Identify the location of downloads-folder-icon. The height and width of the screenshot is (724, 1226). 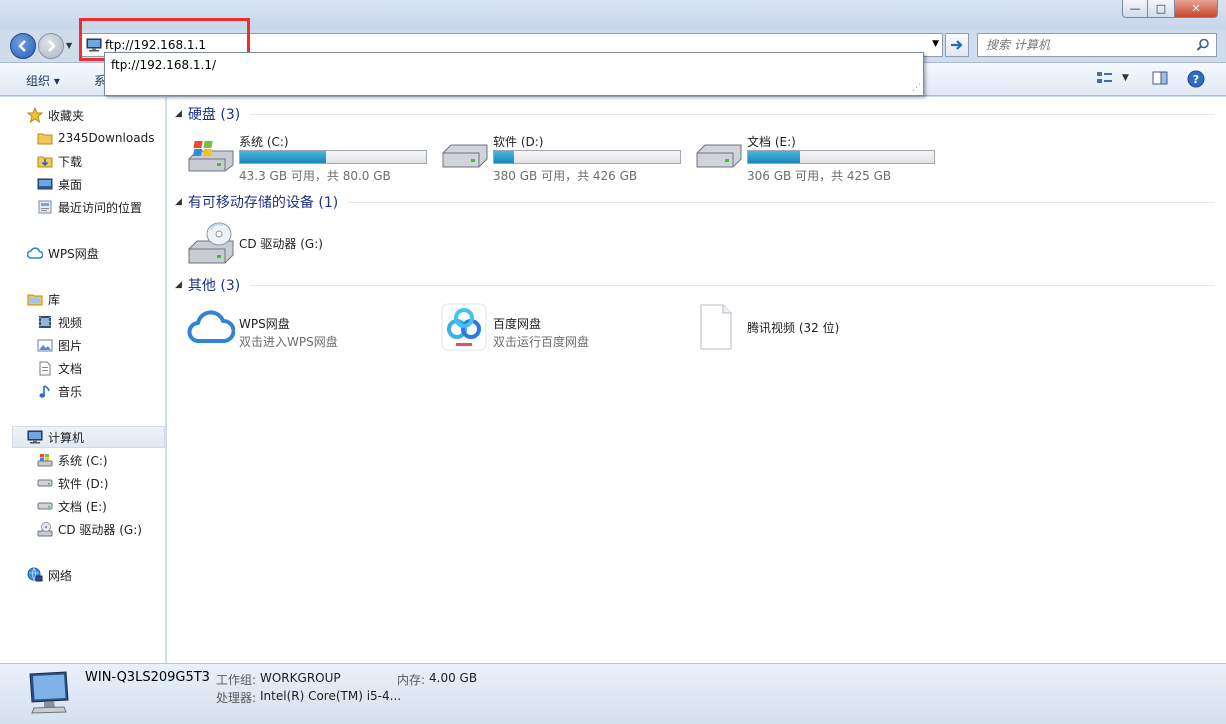
(45, 161).